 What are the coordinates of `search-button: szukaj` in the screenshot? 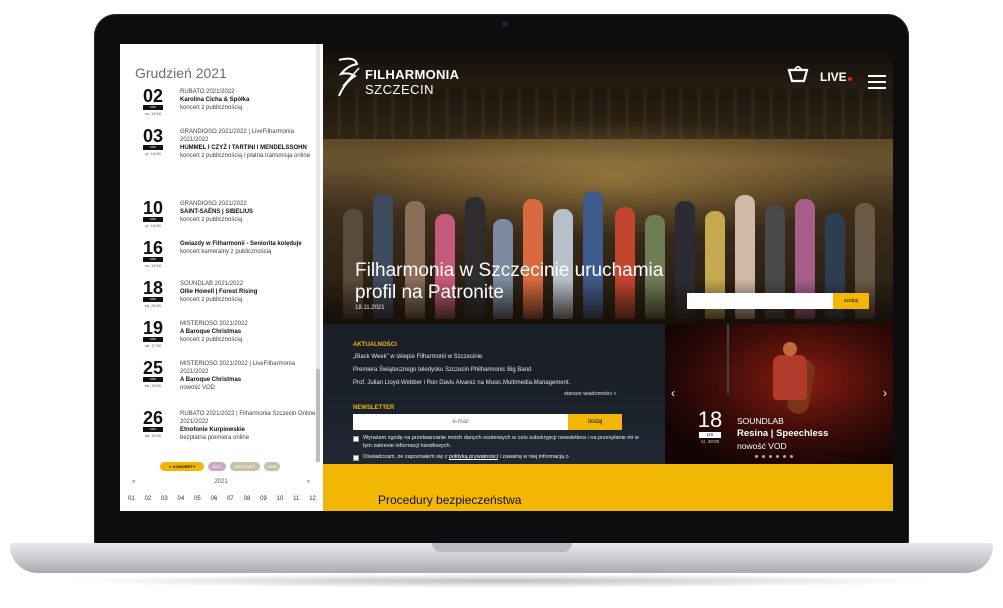 It's located at (851, 301).